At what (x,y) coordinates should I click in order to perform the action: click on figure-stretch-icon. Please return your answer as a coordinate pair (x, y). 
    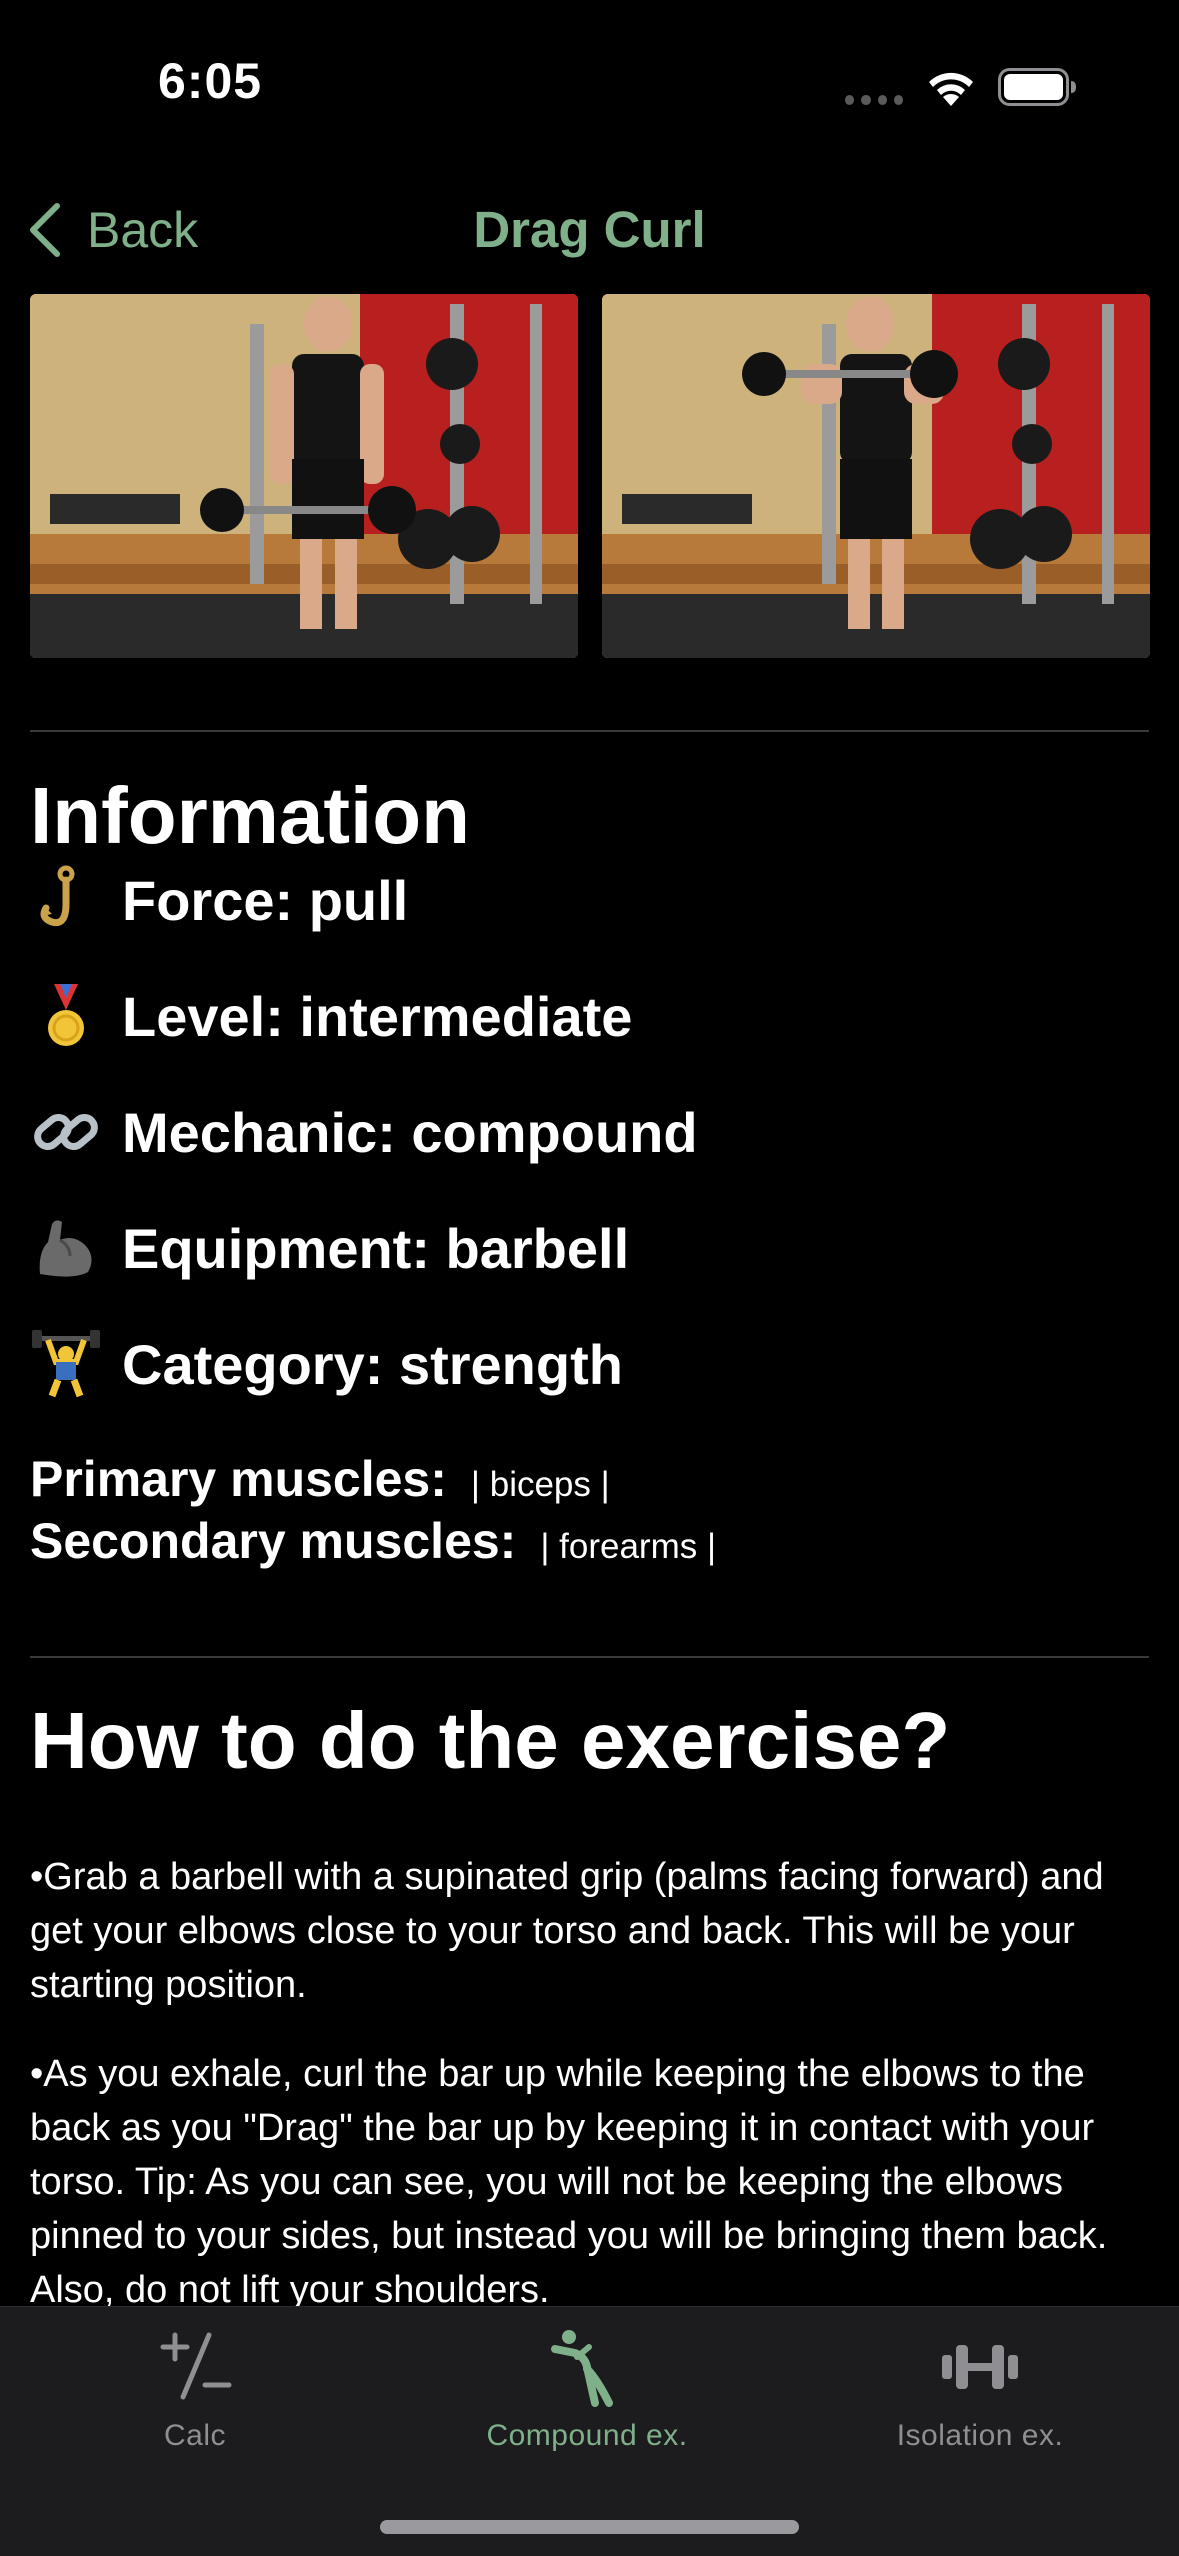
    Looking at the image, I should click on (582, 2368).